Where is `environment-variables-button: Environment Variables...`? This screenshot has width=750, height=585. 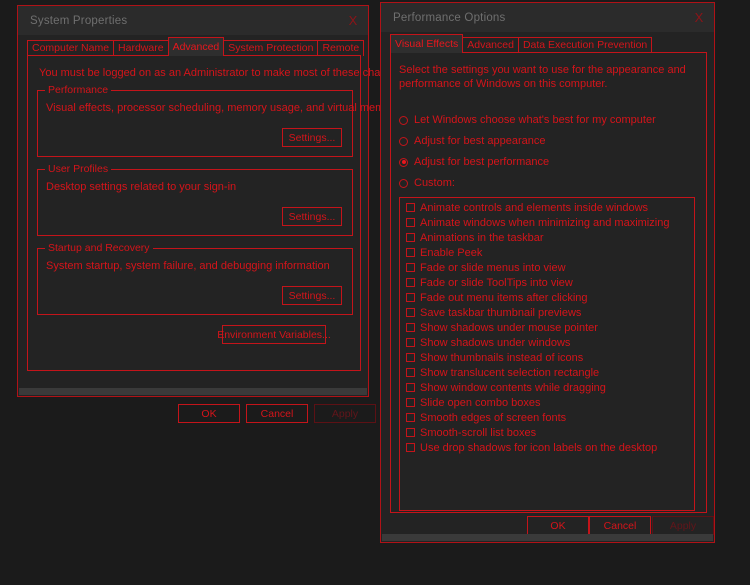
environment-variables-button: Environment Variables... is located at coordinates (274, 334).